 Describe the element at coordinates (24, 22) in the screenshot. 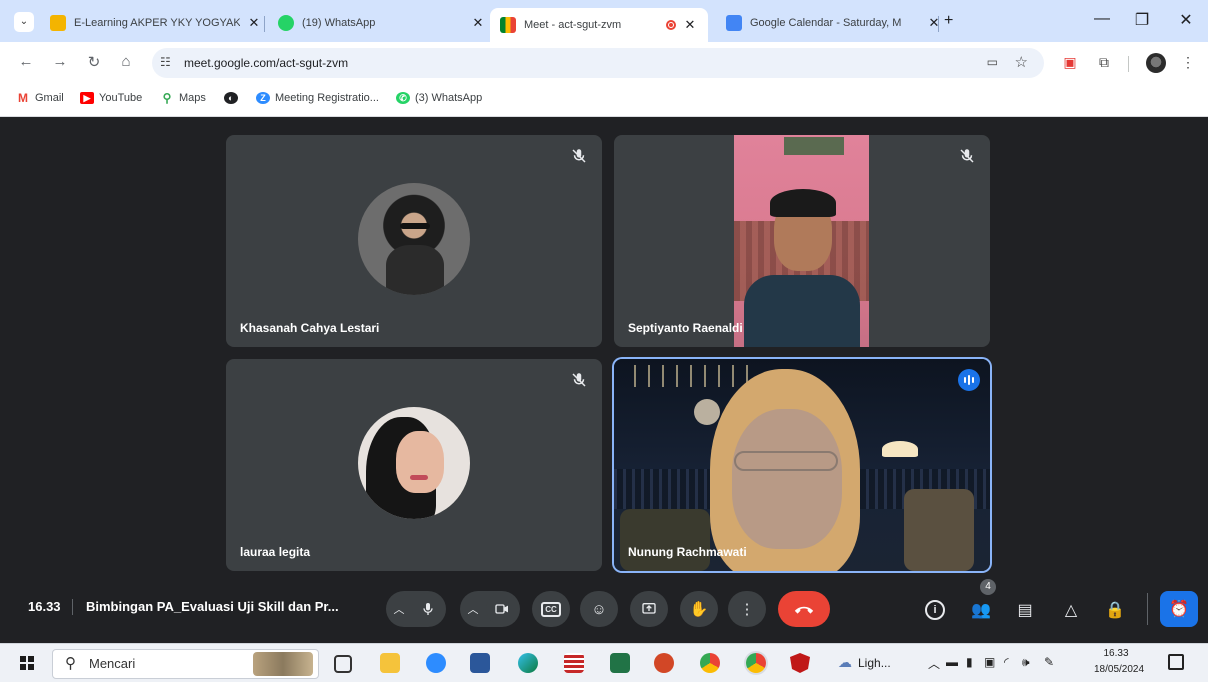

I see `tab-search-button: ⌄` at that location.